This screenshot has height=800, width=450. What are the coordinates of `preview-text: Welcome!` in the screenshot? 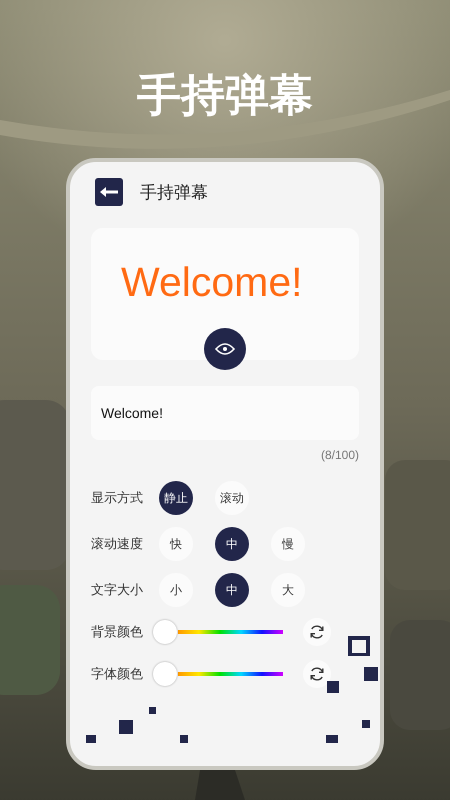 It's located at (212, 282).